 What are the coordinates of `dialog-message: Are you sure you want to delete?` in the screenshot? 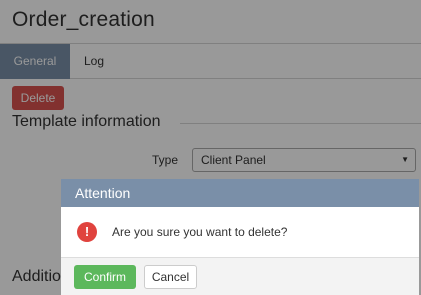 It's located at (200, 232).